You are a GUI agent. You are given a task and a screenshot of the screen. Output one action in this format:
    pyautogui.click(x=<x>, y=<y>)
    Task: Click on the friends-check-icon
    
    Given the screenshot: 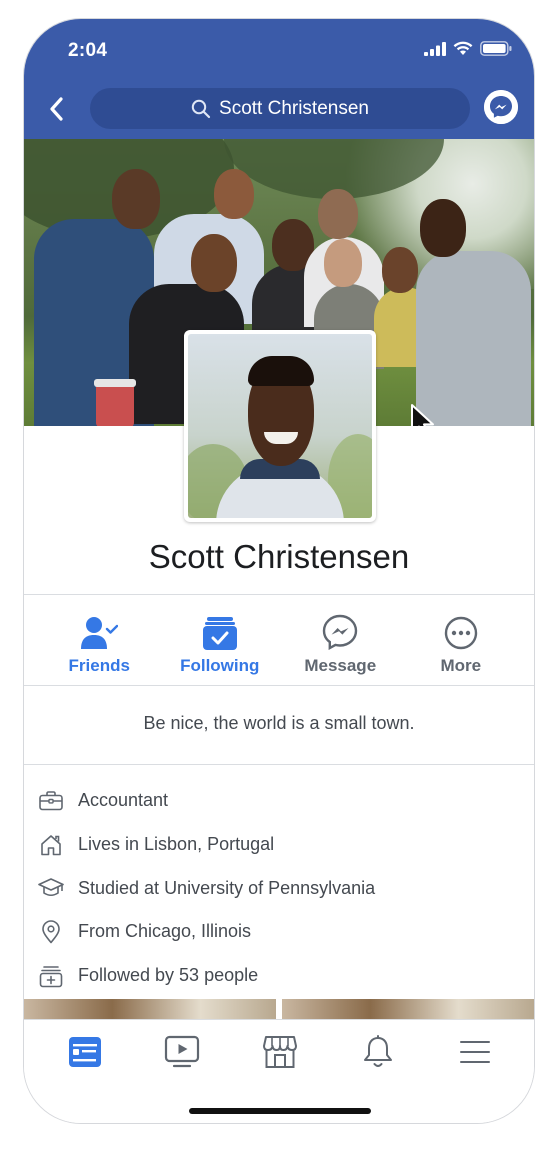 What is the action you would take?
    pyautogui.click(x=100, y=633)
    